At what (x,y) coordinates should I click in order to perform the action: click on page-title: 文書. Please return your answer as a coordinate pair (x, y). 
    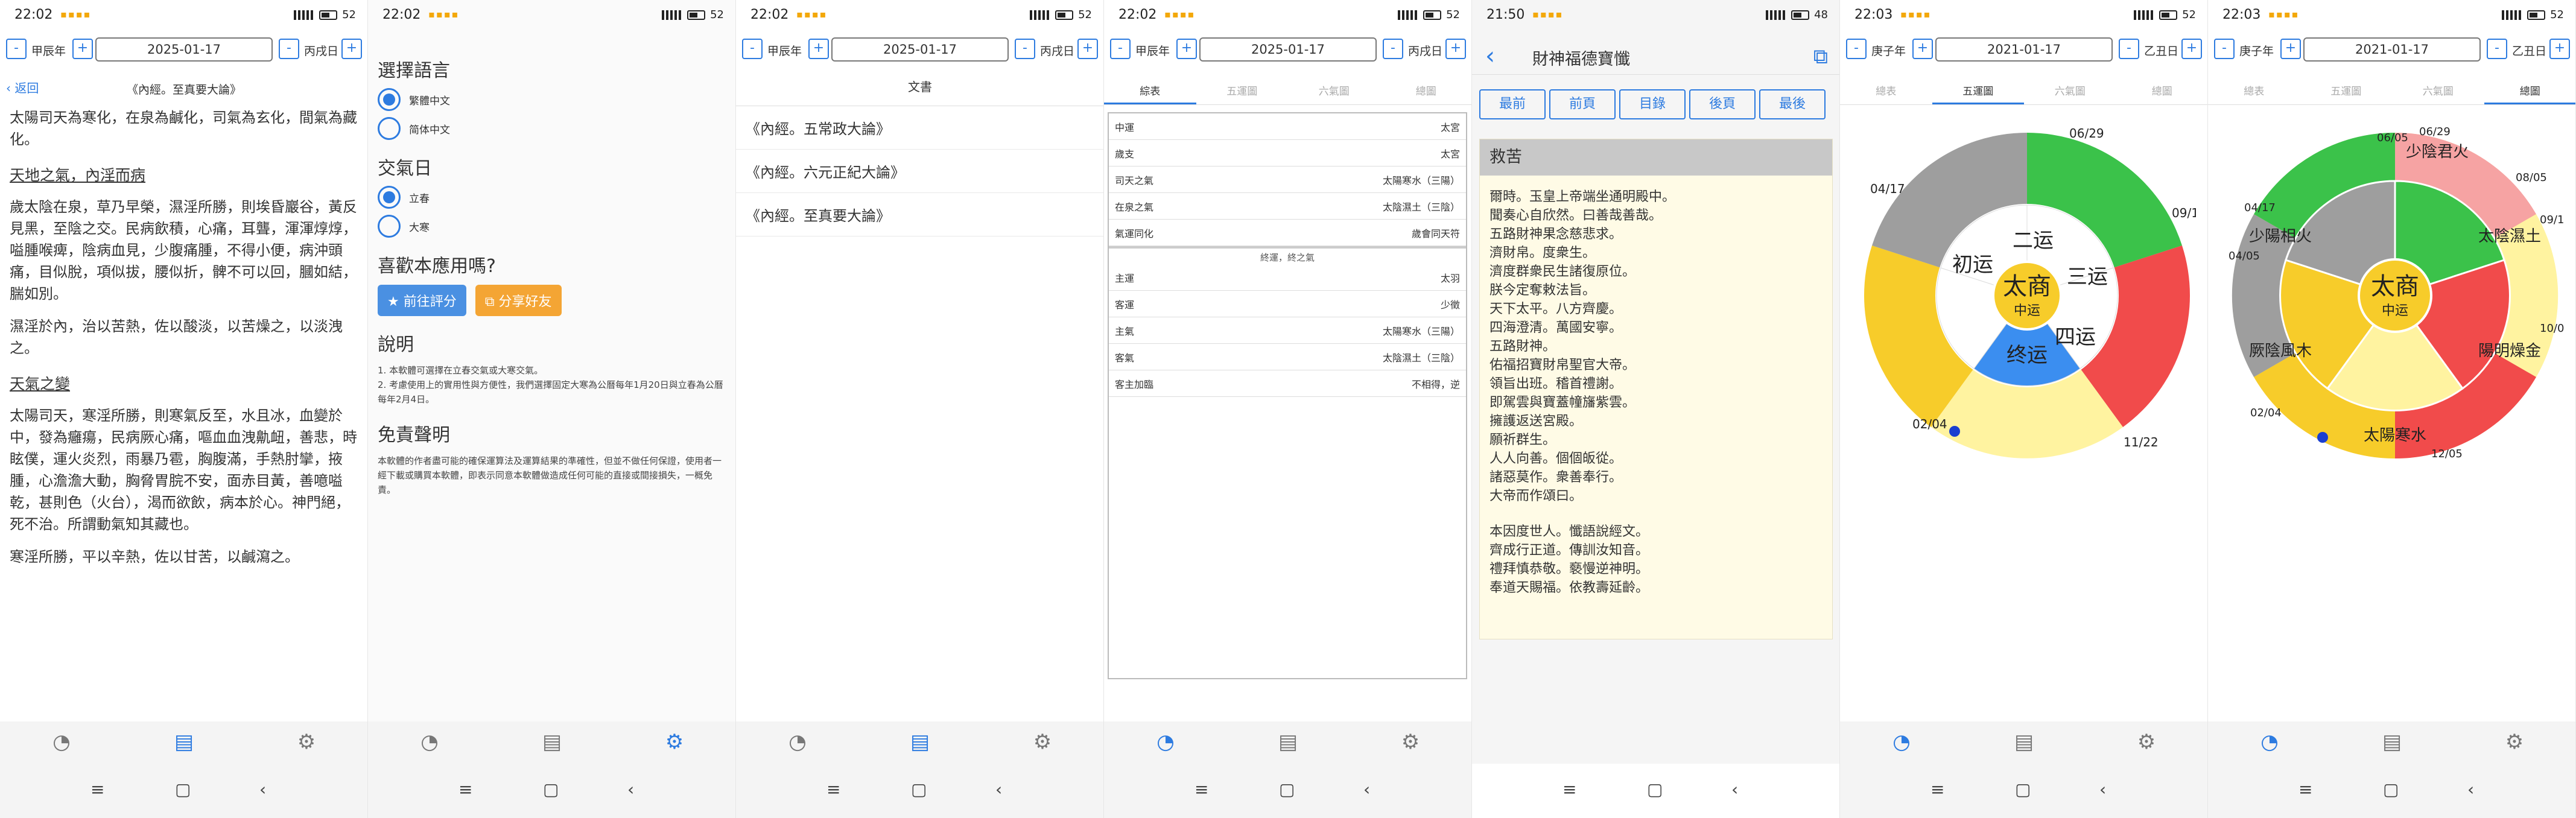
    Looking at the image, I should click on (919, 86).